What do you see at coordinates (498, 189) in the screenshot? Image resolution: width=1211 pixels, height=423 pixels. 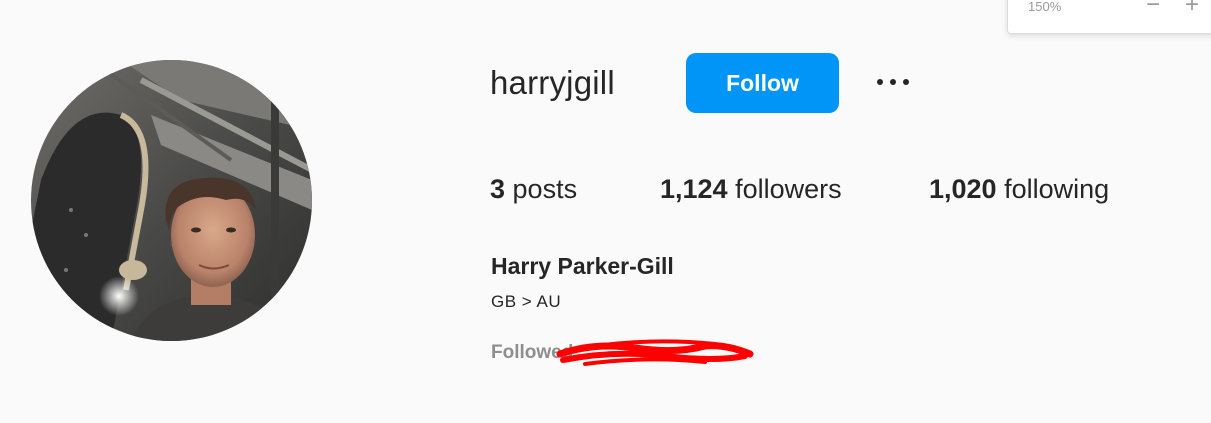 I see `posts-count-value: 3` at bounding box center [498, 189].